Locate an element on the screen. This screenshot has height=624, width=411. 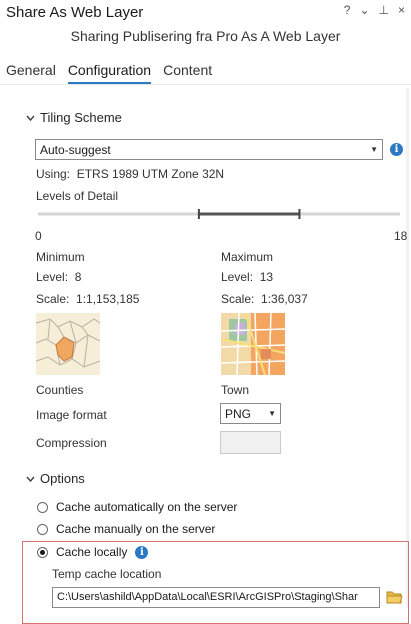
radio-label: Cache automatically on the server is located at coordinates (147, 507).